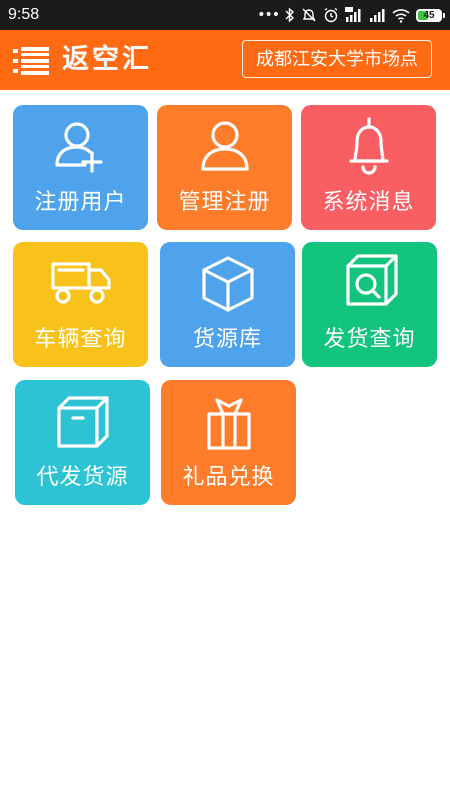  I want to click on battery-icon: 45, so click(430, 15).